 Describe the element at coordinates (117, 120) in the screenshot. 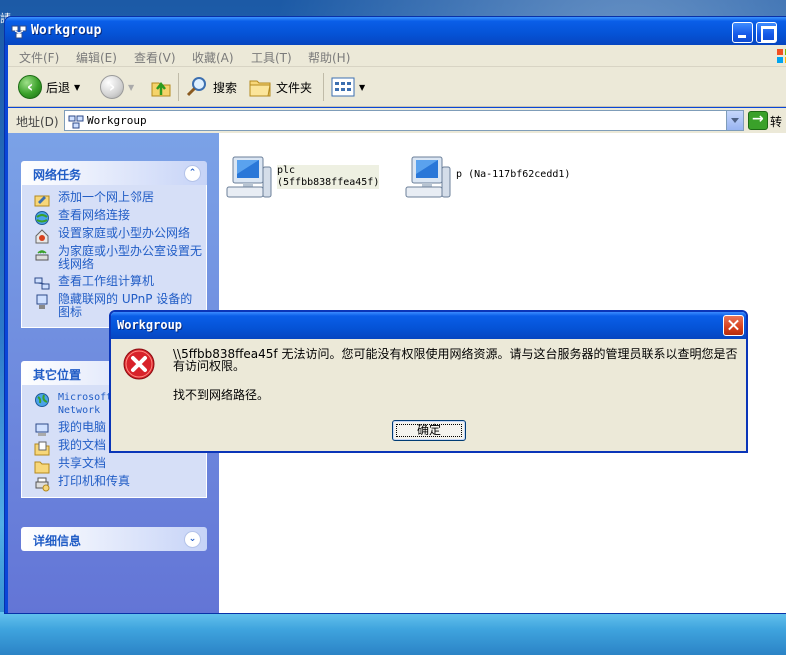

I see `address-value: Workgroup` at that location.